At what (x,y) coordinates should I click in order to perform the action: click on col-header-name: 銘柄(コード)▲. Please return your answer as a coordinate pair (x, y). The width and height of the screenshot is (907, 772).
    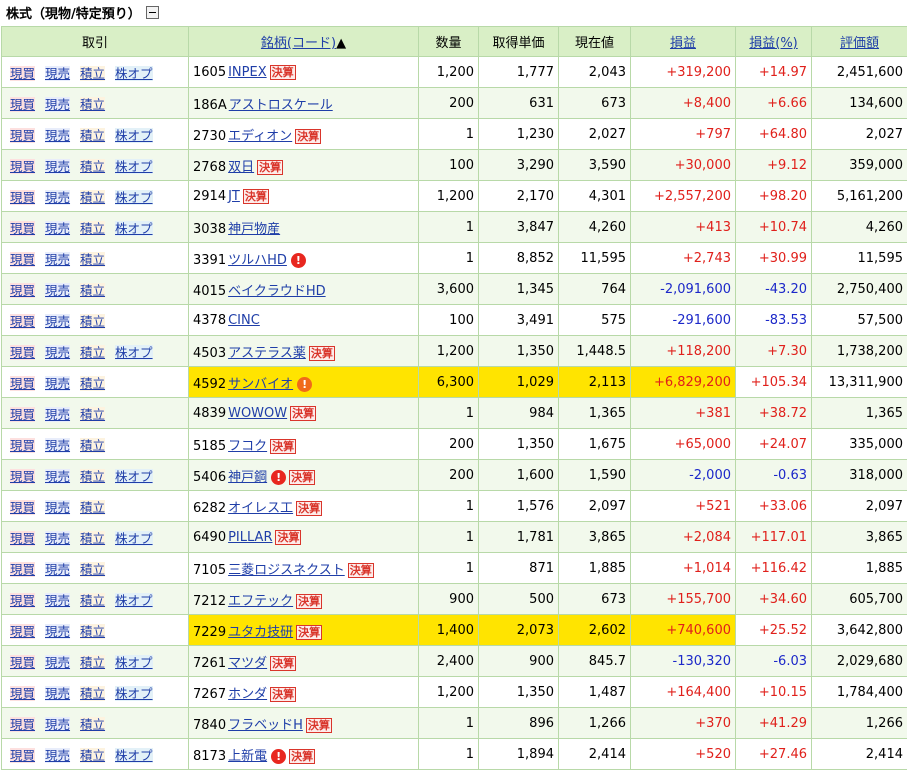
    Looking at the image, I should click on (303, 41).